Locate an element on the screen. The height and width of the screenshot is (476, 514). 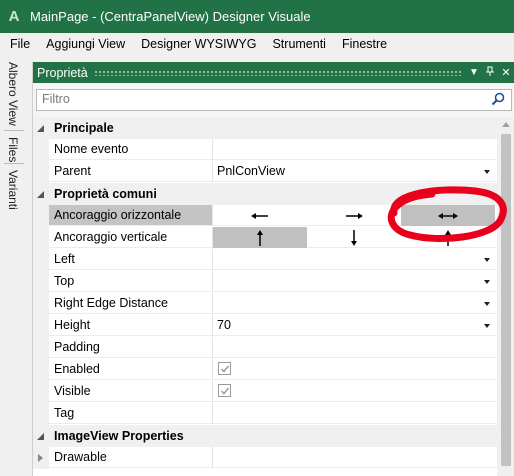
tab-files: Files is located at coordinates (13, 149).